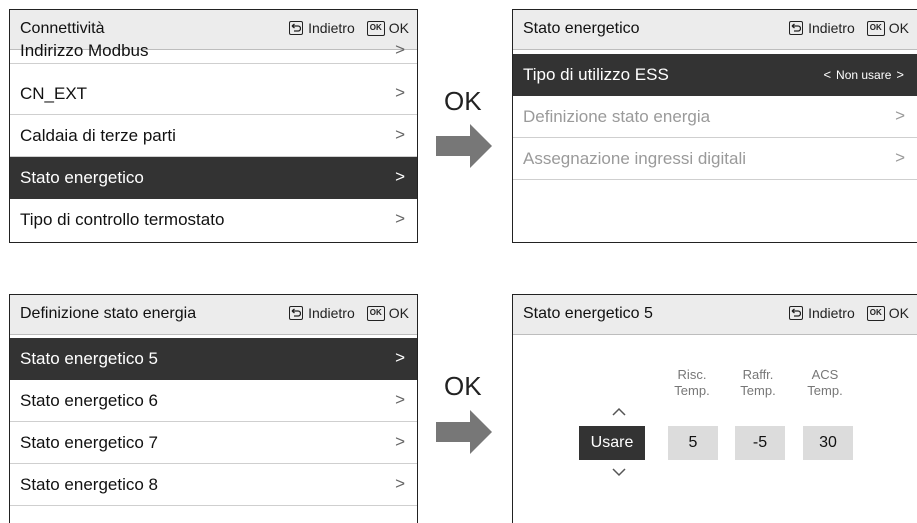 The image size is (917, 523). I want to click on column-header-raffr: Raffr. Temp., so click(758, 383).